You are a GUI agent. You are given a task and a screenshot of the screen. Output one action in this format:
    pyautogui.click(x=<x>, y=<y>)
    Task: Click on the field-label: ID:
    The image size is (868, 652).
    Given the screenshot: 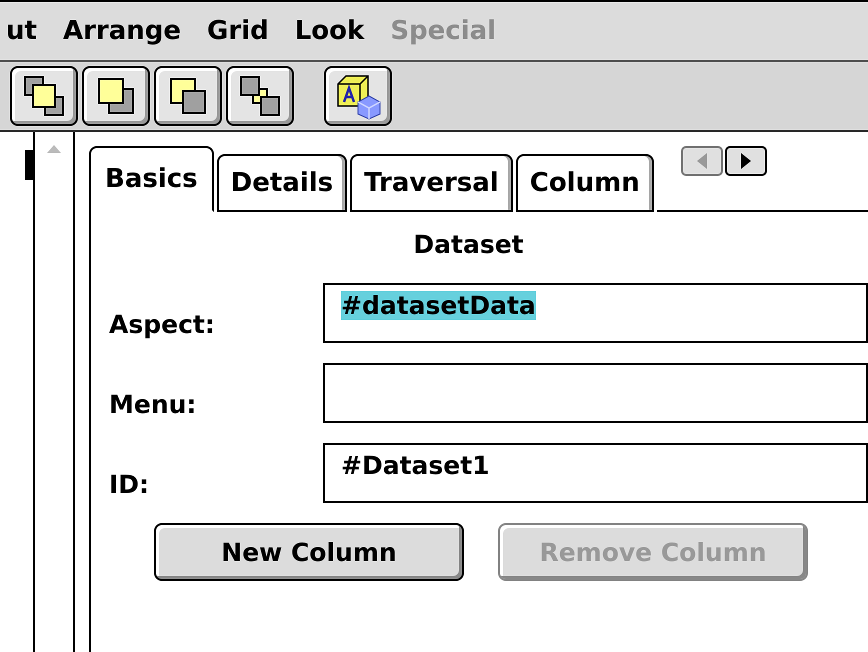 What is the action you would take?
    pyautogui.click(x=129, y=485)
    